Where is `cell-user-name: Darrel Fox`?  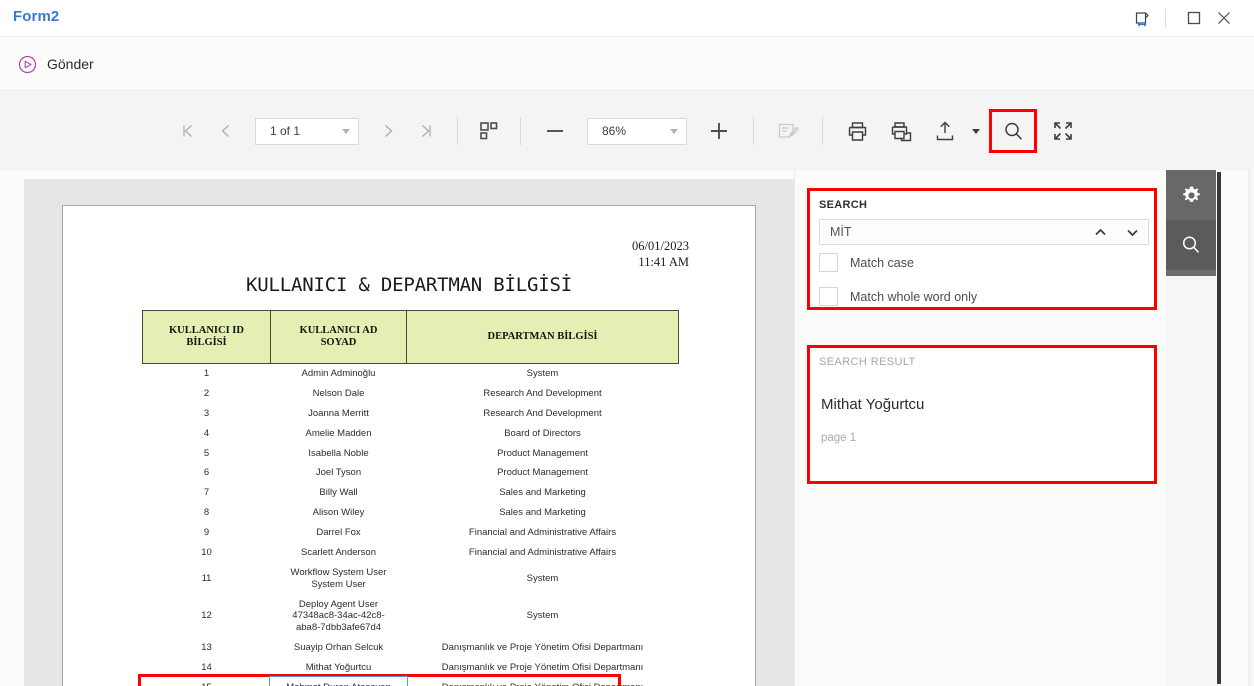
cell-user-name: Darrel Fox is located at coordinates (338, 532).